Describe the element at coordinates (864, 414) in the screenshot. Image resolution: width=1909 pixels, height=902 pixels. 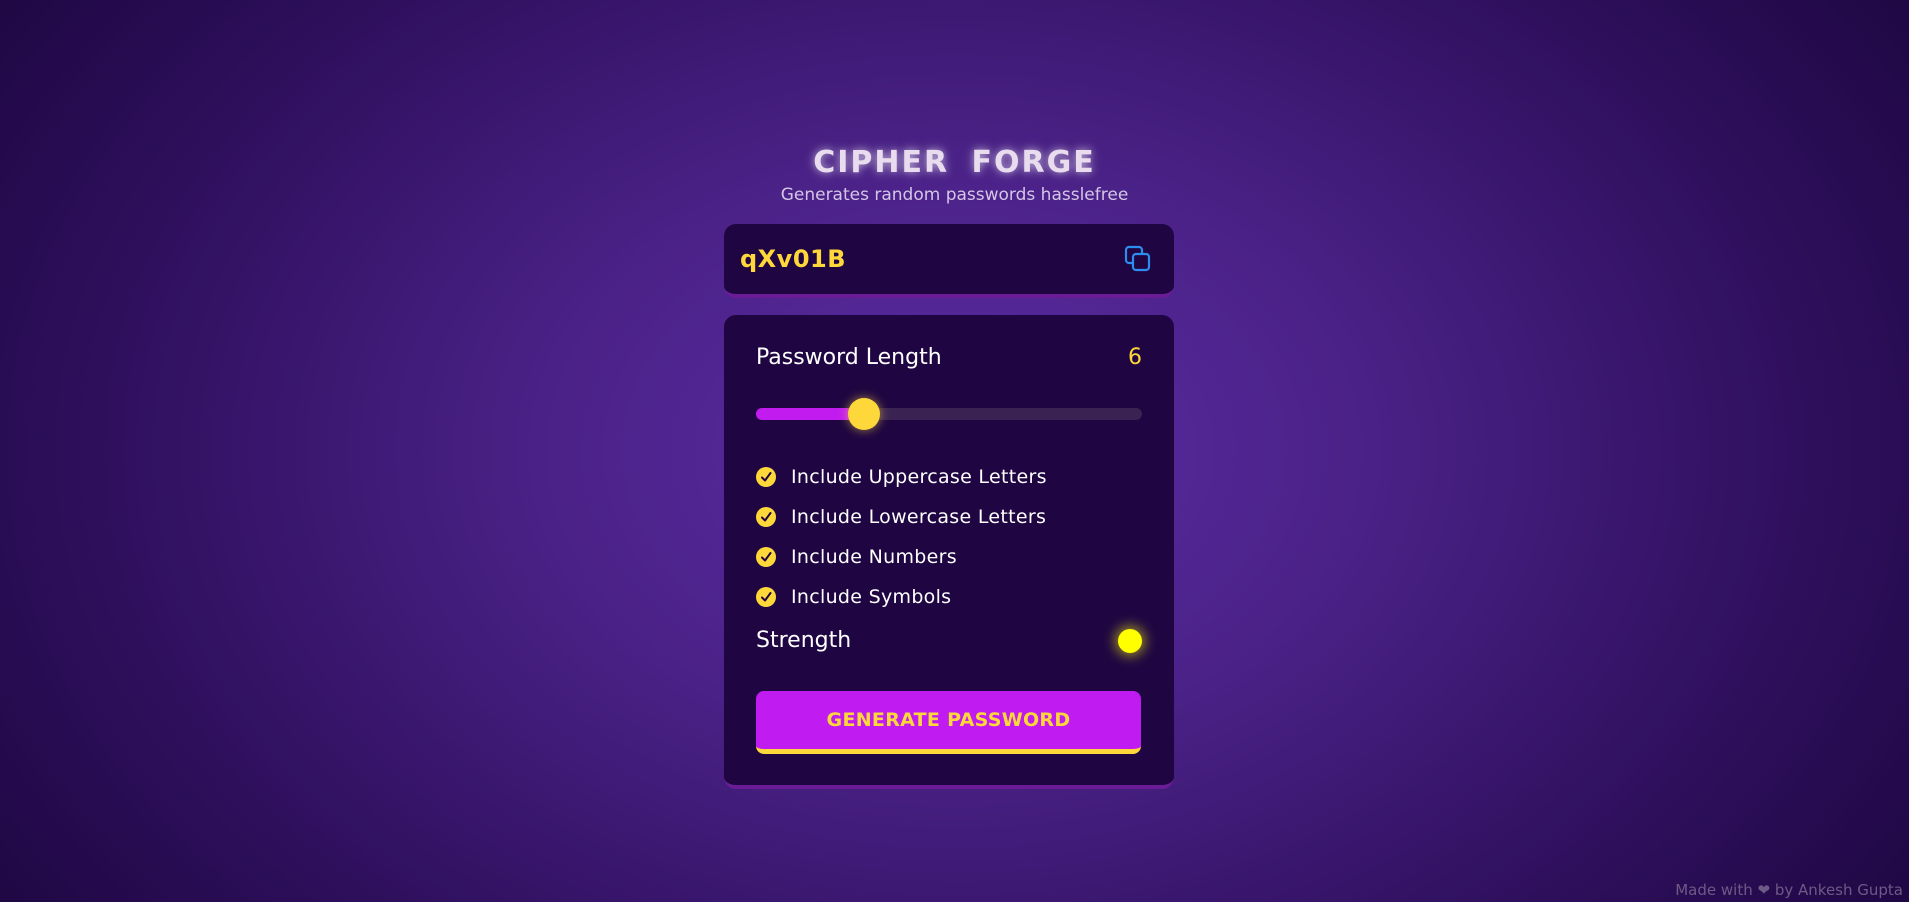
I see `slider-thumb` at that location.